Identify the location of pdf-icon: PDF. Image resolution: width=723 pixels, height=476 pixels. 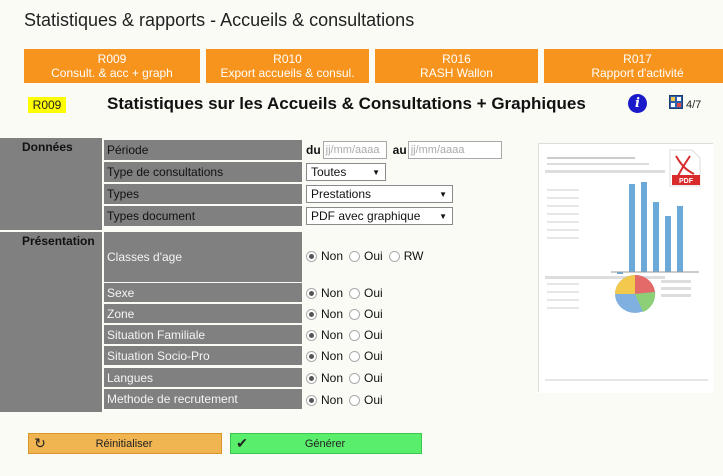
(685, 168).